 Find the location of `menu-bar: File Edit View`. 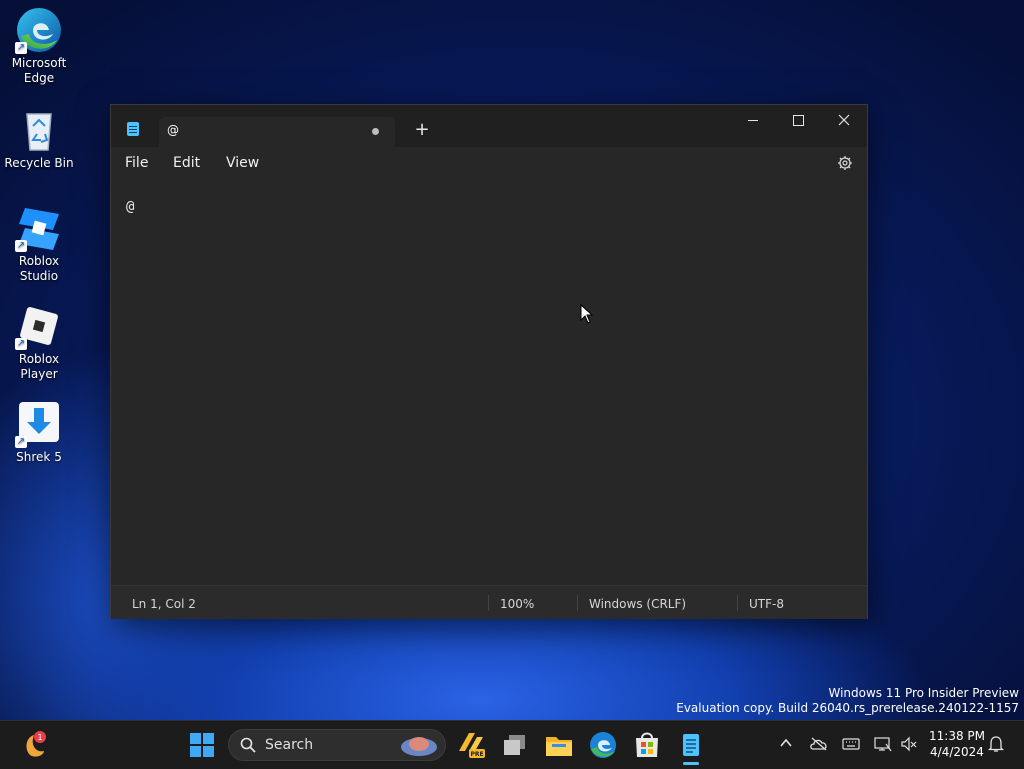

menu-bar: File Edit View is located at coordinates (489, 164).